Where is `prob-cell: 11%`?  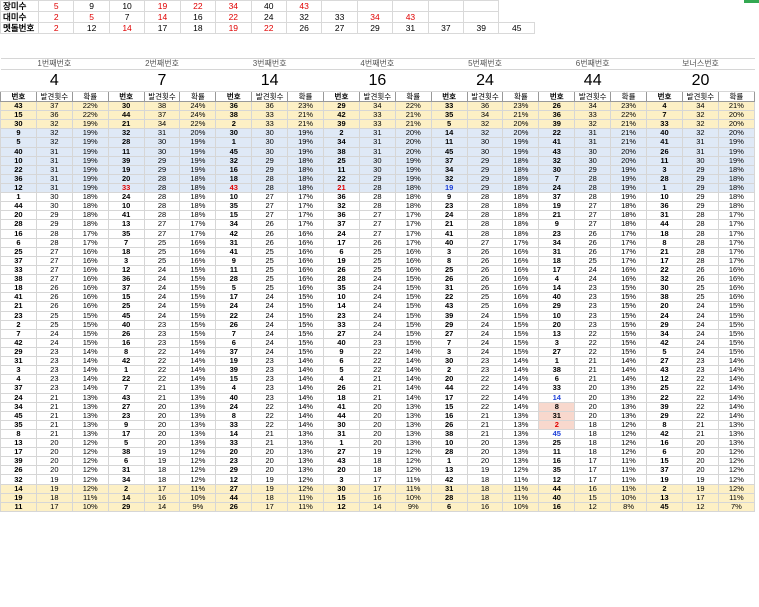
prob-cell: 11% is located at coordinates (629, 470).